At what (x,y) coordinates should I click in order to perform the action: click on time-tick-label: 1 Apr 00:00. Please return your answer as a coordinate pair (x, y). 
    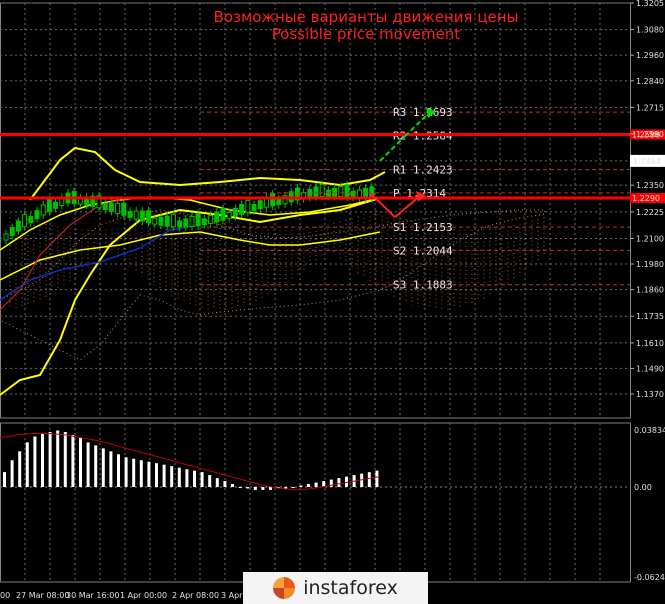
    Looking at the image, I should click on (143, 595).